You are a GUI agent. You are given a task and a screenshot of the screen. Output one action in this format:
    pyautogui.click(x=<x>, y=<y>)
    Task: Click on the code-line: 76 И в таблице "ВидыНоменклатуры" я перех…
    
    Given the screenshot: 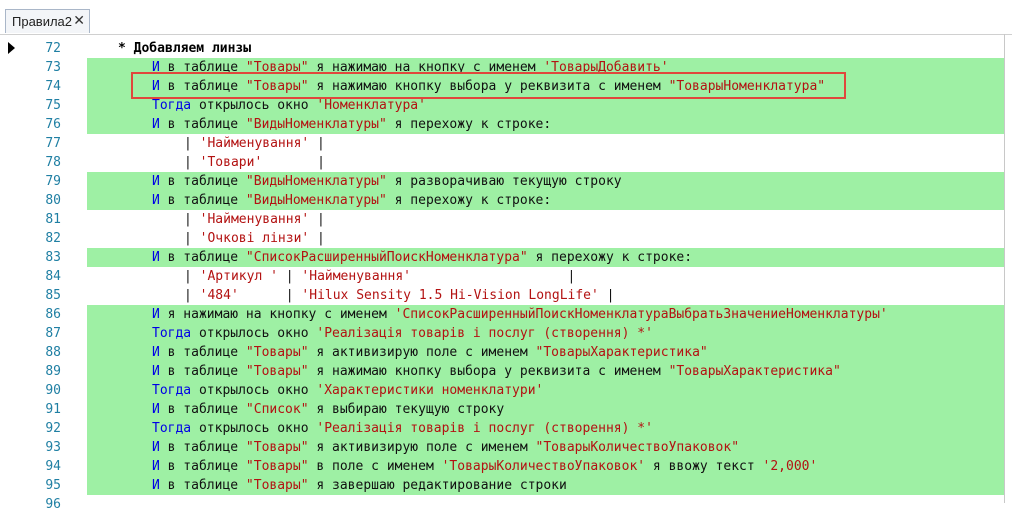 What is the action you would take?
    pyautogui.click(x=502, y=124)
    